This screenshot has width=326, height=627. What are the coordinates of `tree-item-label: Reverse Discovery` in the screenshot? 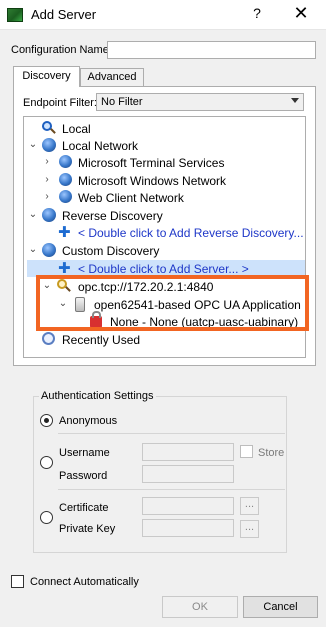 It's located at (112, 216).